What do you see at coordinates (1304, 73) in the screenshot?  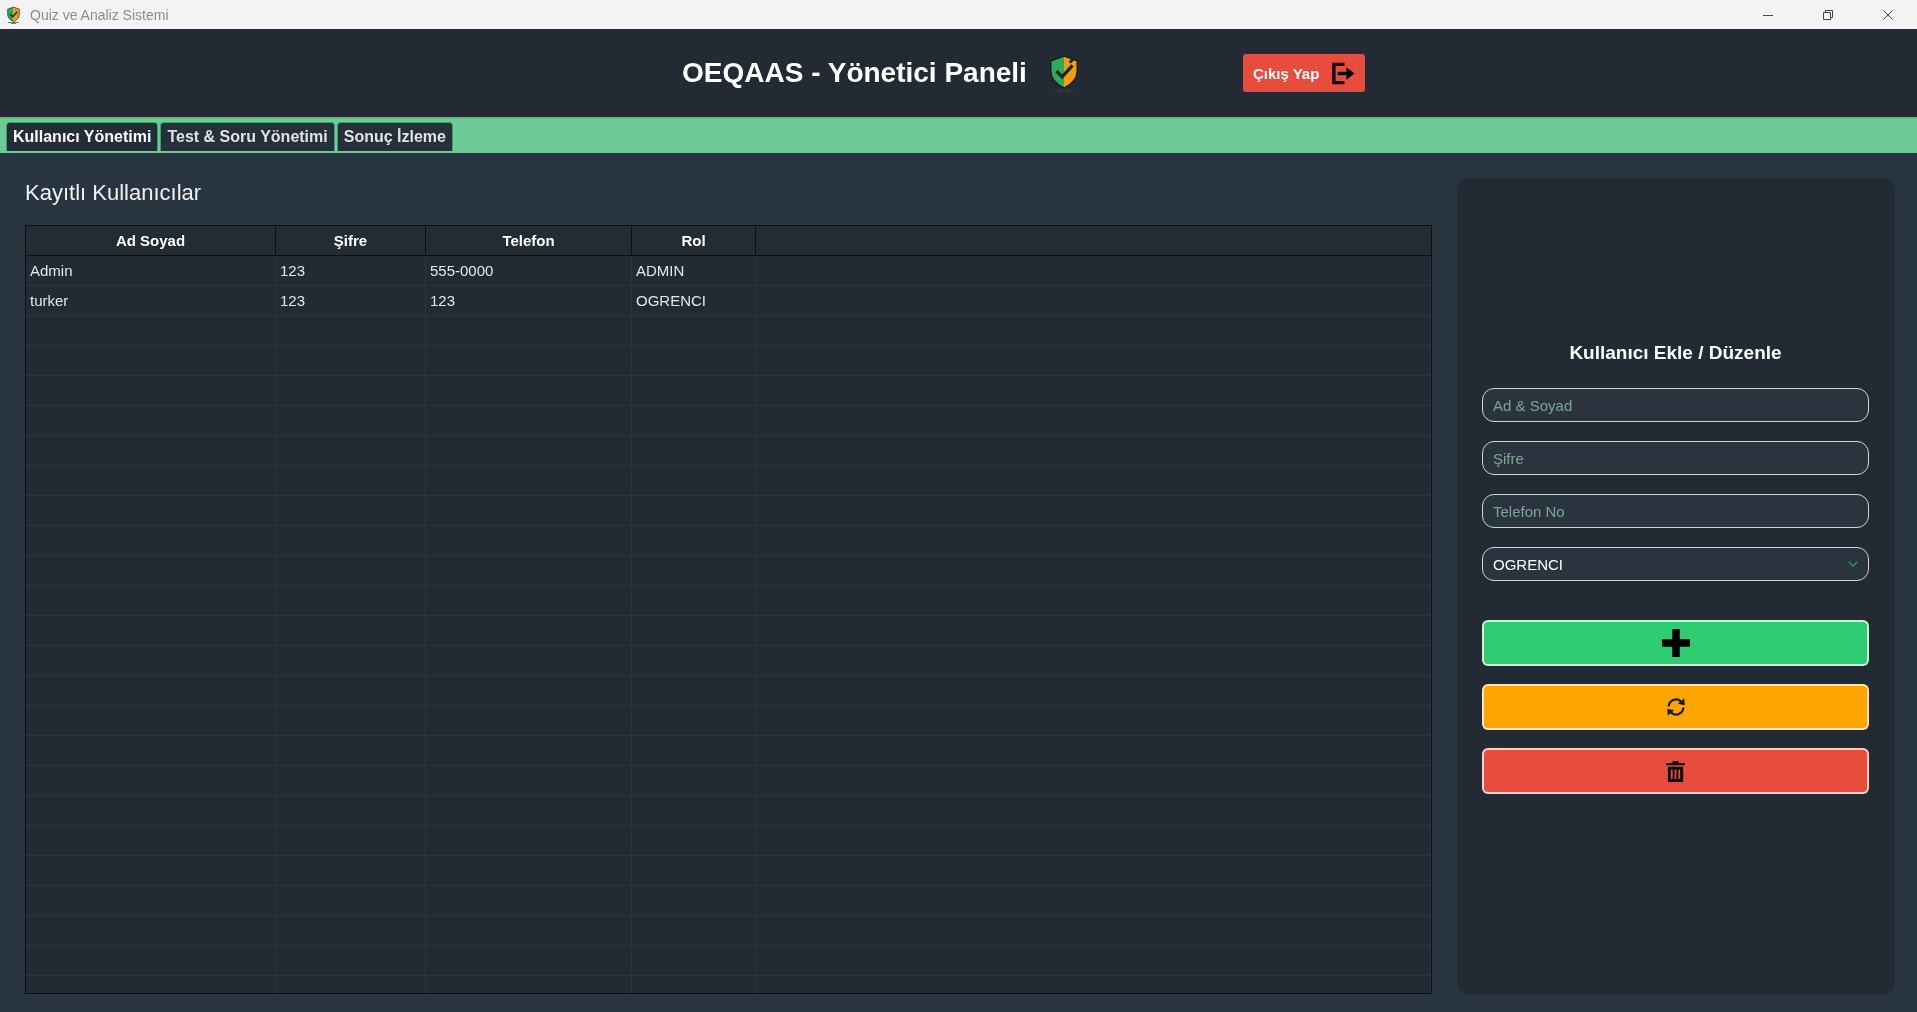 I see `logout-button: Çıkış Yap` at bounding box center [1304, 73].